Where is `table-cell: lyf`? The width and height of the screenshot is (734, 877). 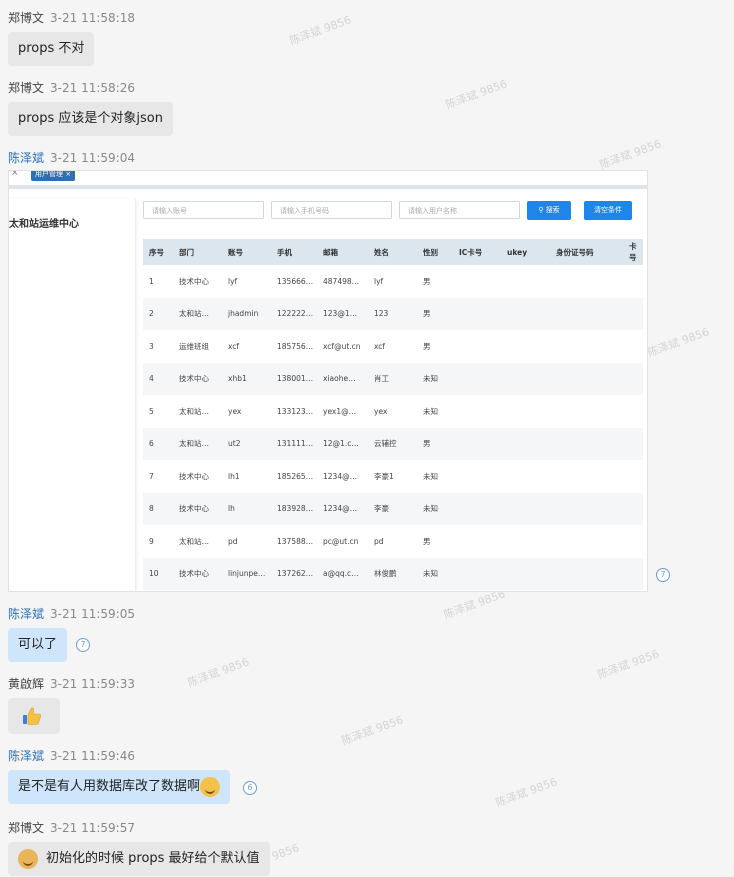
table-cell: lyf is located at coordinates (233, 281).